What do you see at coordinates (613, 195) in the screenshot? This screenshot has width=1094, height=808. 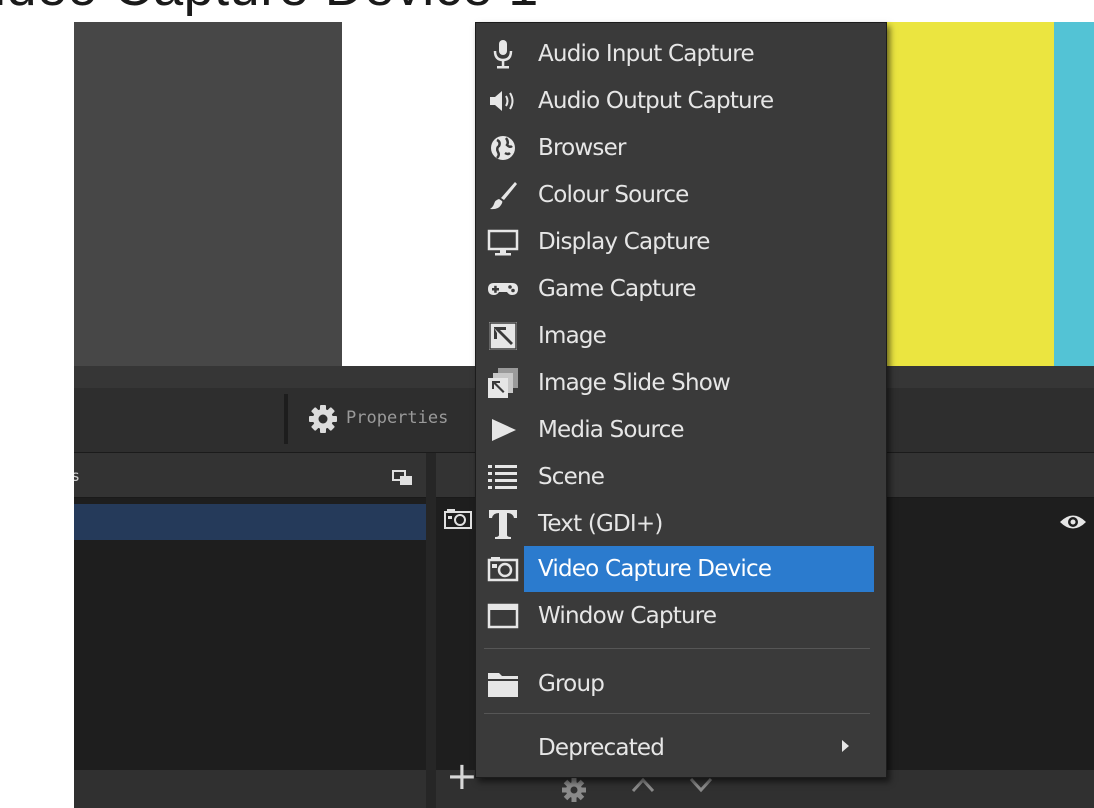 I see `menu-item-label: Colour Source` at bounding box center [613, 195].